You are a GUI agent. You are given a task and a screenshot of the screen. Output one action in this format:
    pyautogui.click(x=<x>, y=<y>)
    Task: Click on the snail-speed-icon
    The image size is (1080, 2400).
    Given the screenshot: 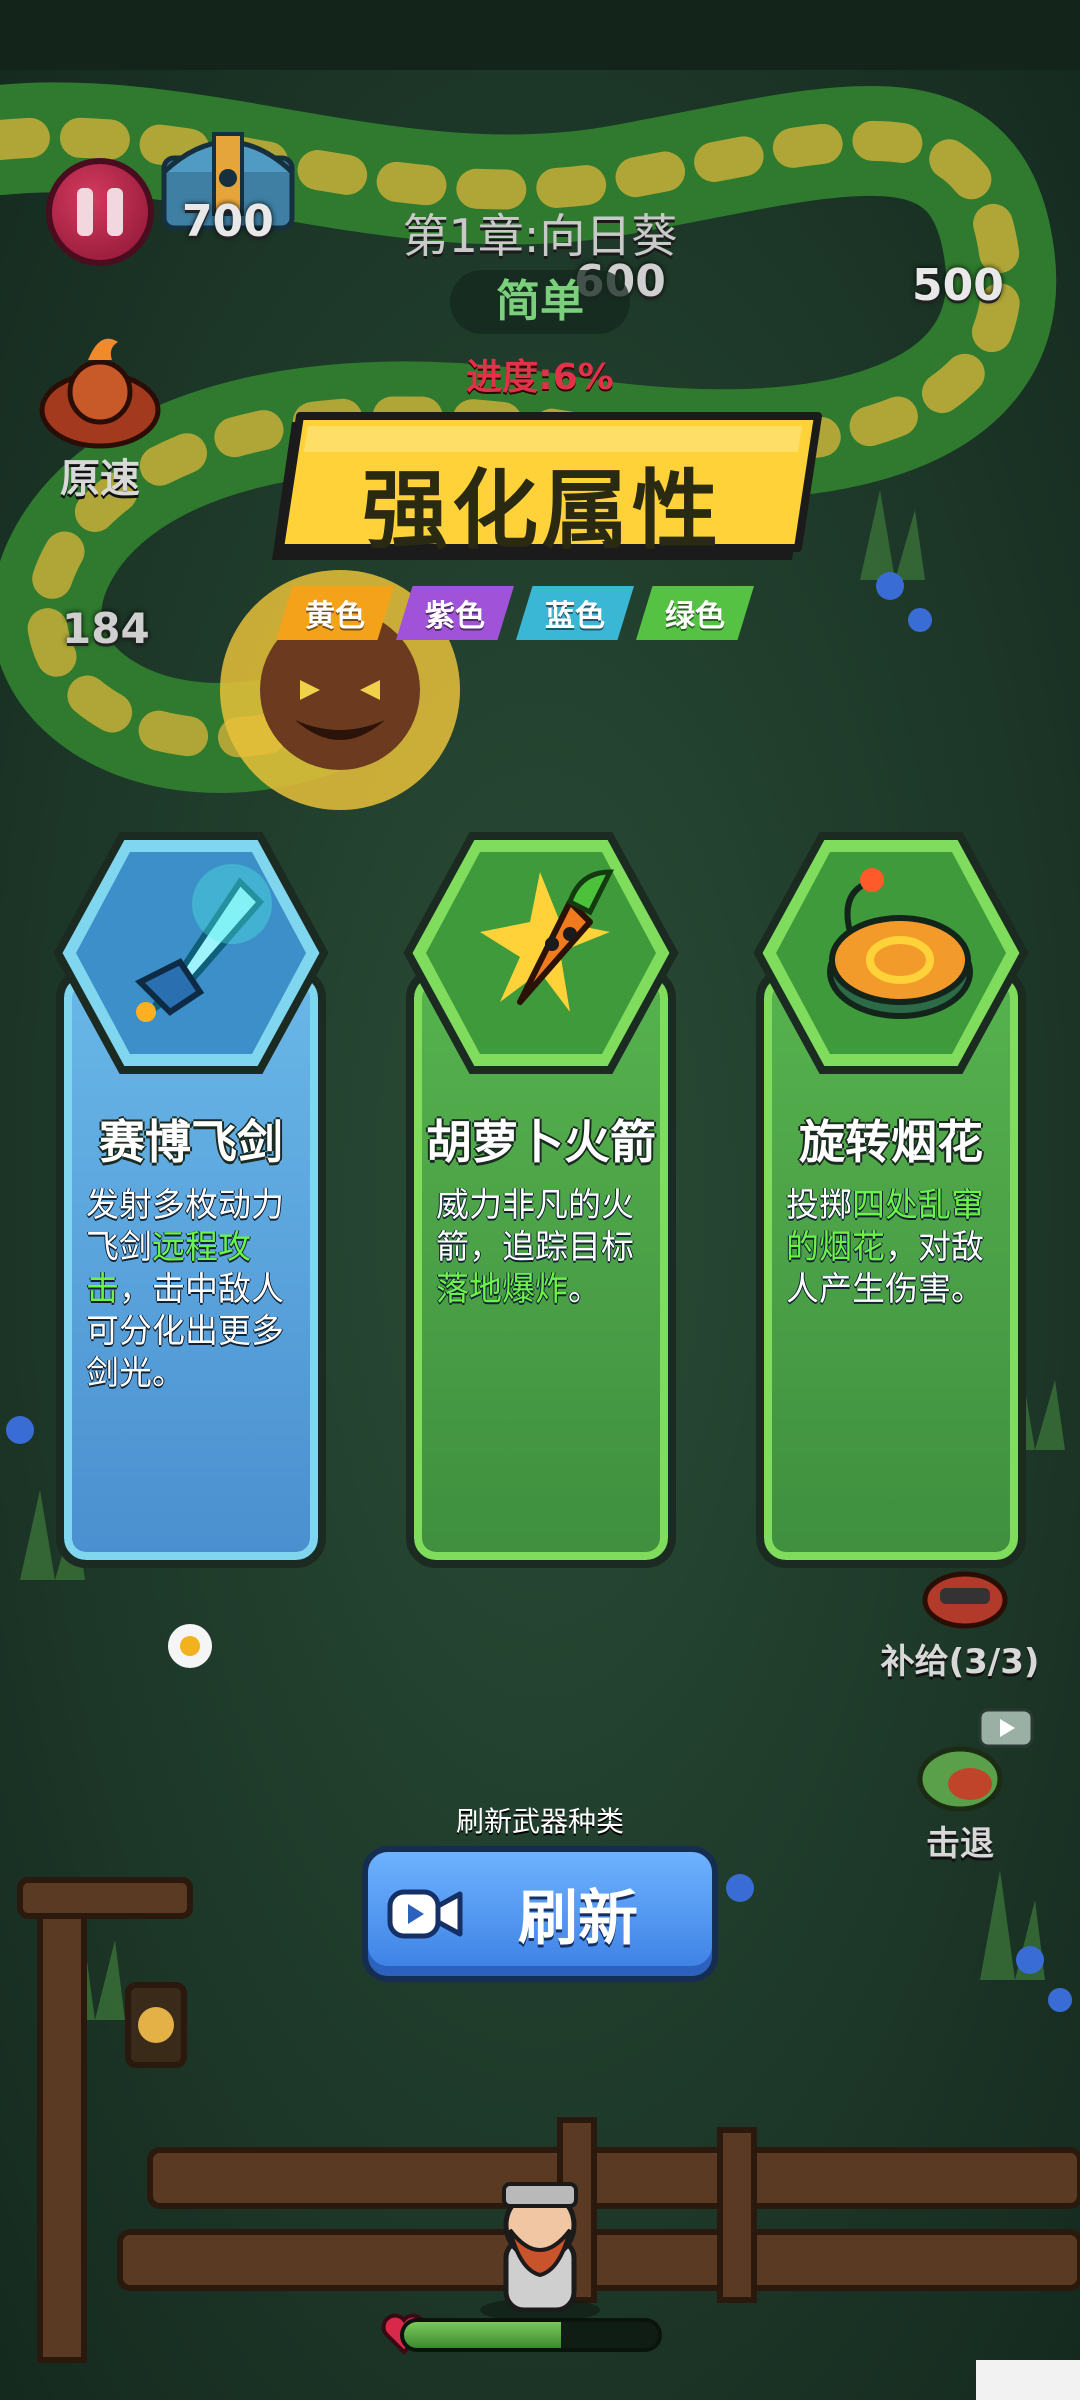 What is the action you would take?
    pyautogui.click(x=100, y=393)
    